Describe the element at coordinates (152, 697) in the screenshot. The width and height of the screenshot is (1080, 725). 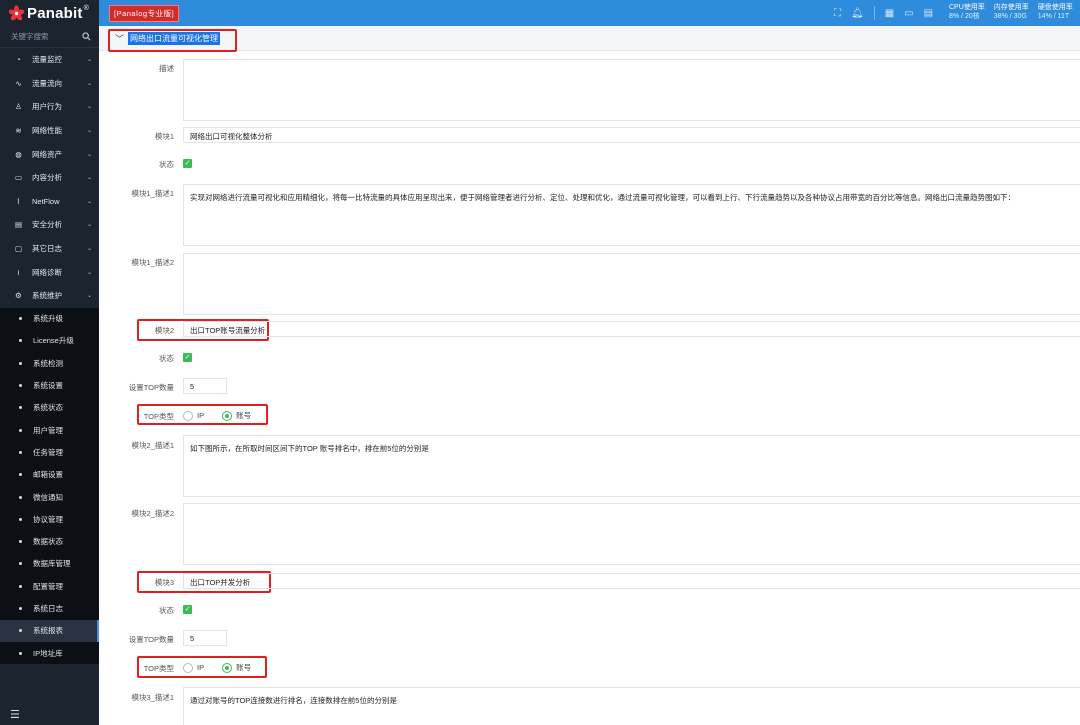
I see `module3-desc1-label: 模块3_描述1` at that location.